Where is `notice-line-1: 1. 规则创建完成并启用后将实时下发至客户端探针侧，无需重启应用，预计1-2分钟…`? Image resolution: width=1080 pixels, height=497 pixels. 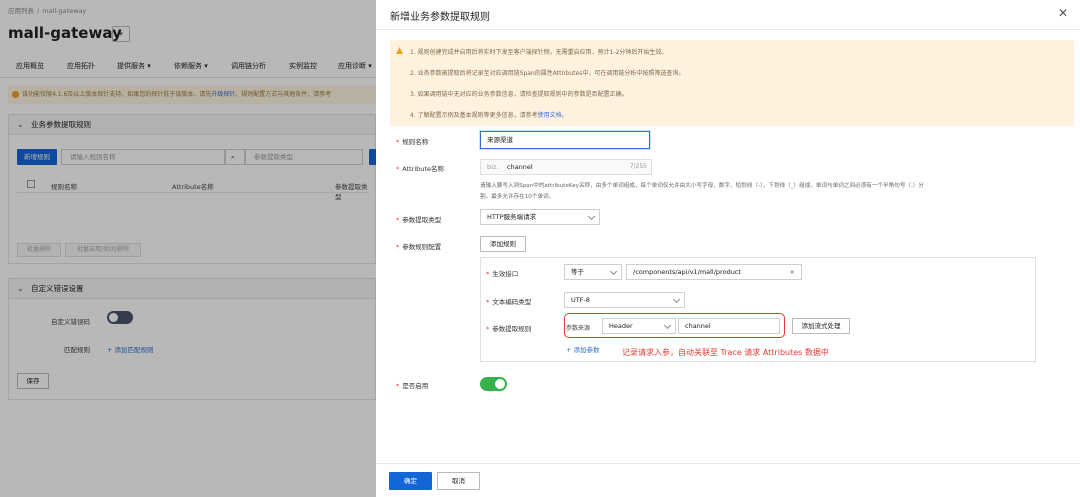
notice-line-1: 1. 规则创建完成并启用后将实时下发至客户端探针侧，无需重启应用，预计1-2分钟… is located at coordinates (539, 52).